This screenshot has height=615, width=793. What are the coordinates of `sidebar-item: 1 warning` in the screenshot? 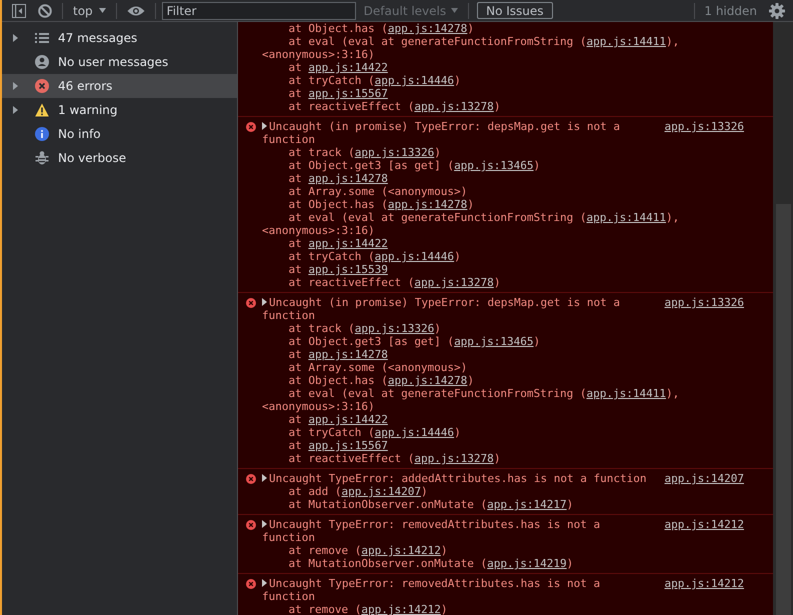 It's located at (119, 110).